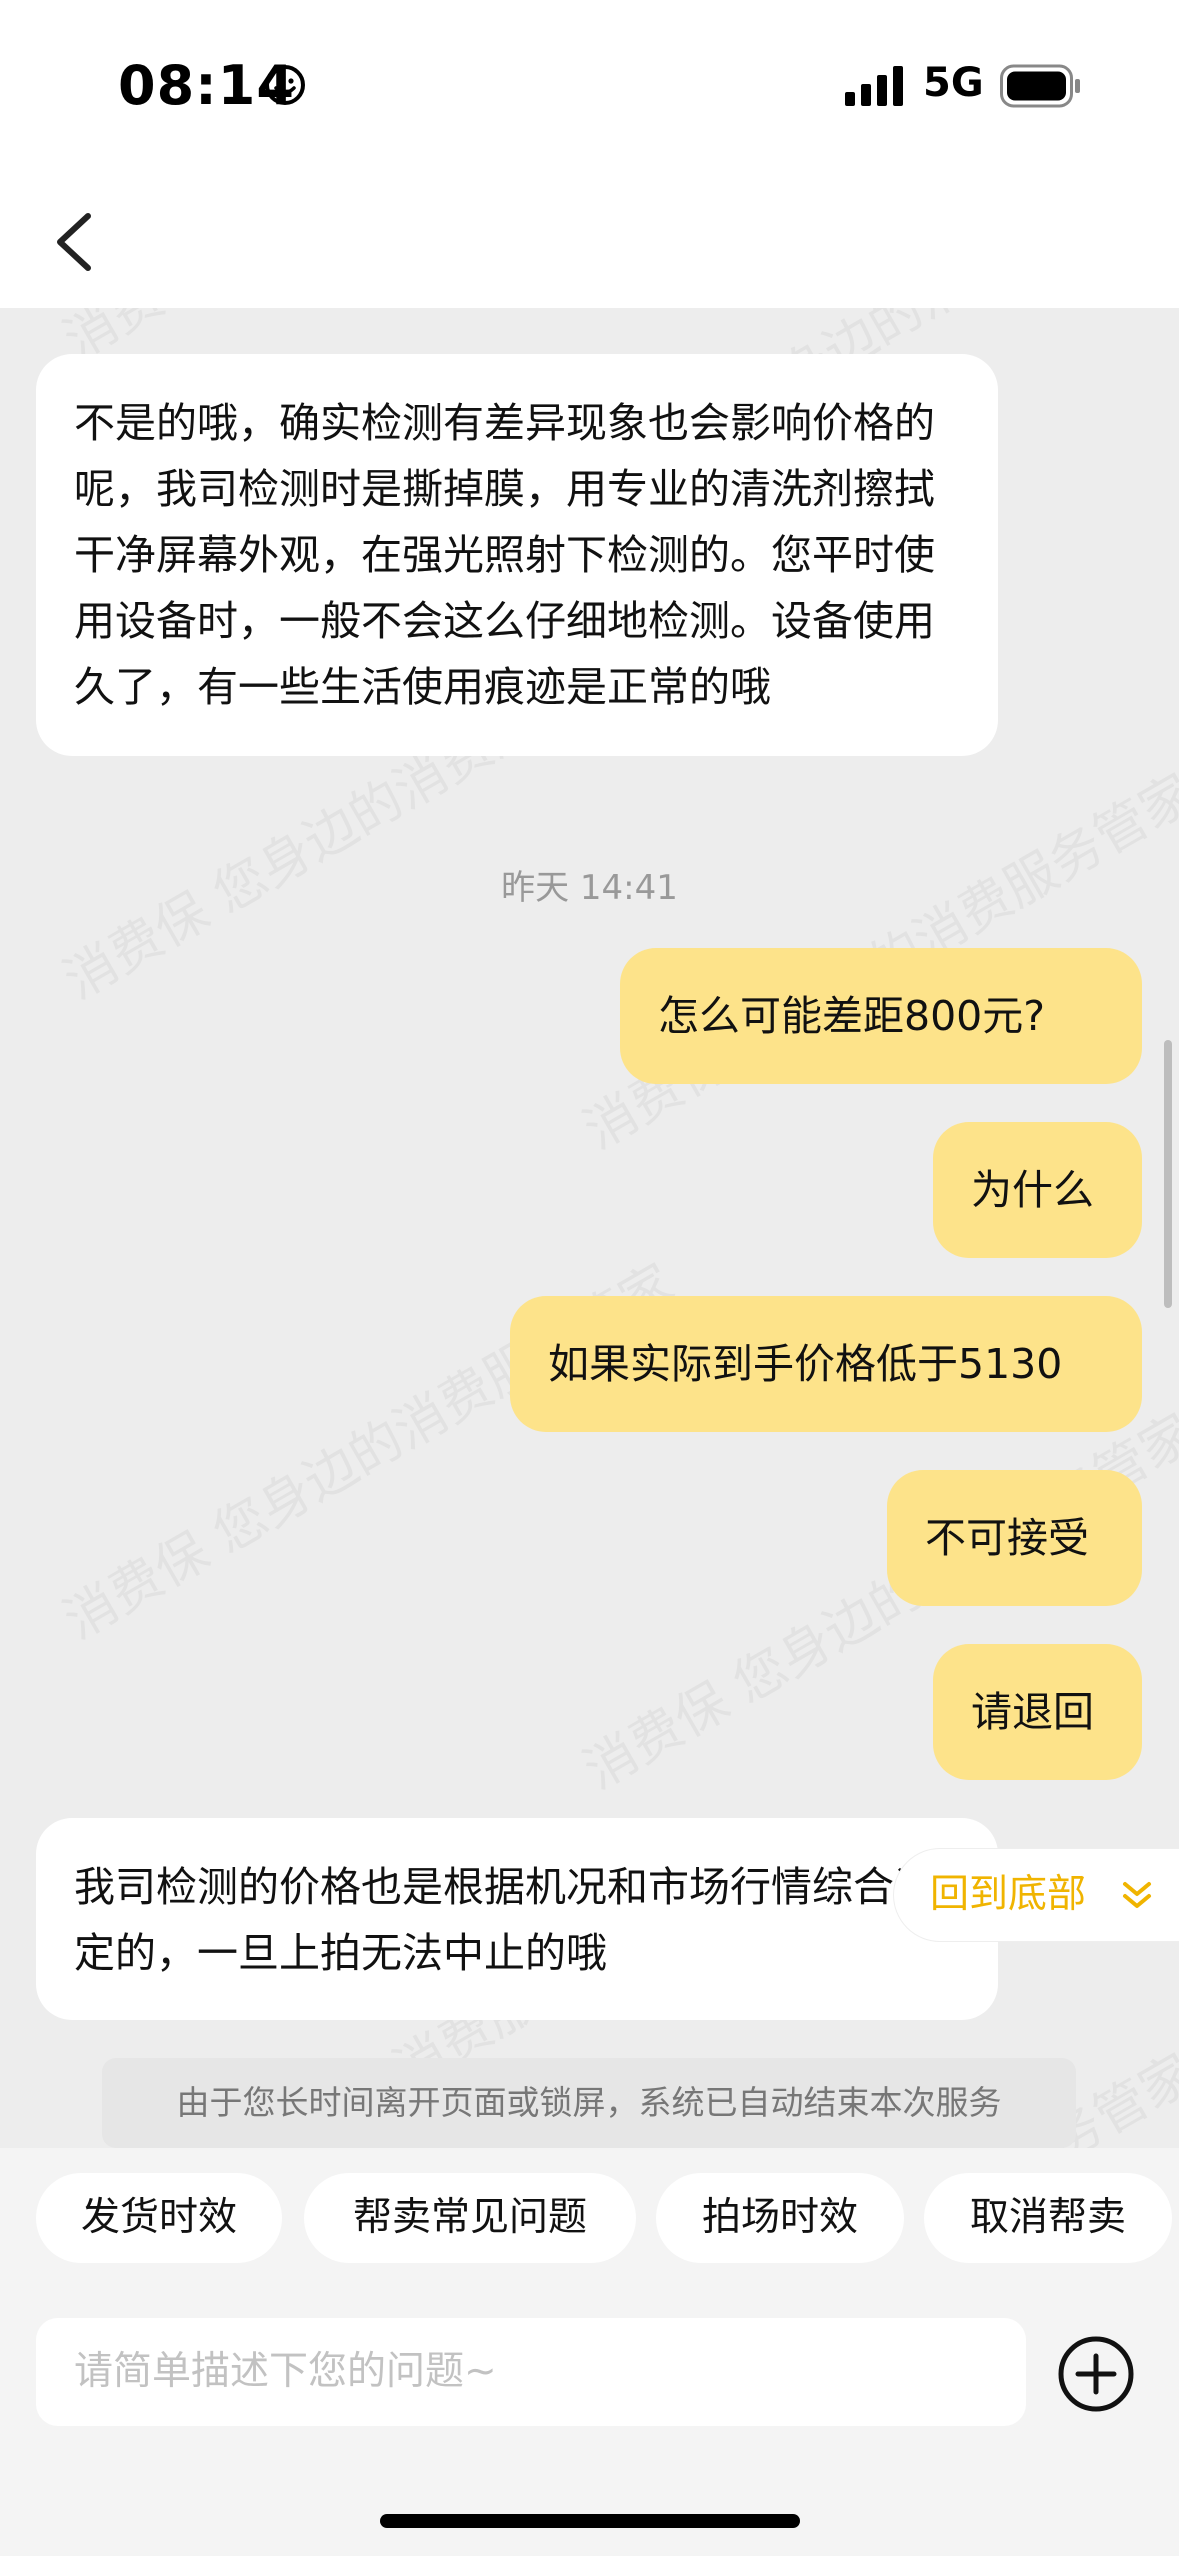  I want to click on message-bubble-right: 怎么可能差距800元?, so click(881, 1016).